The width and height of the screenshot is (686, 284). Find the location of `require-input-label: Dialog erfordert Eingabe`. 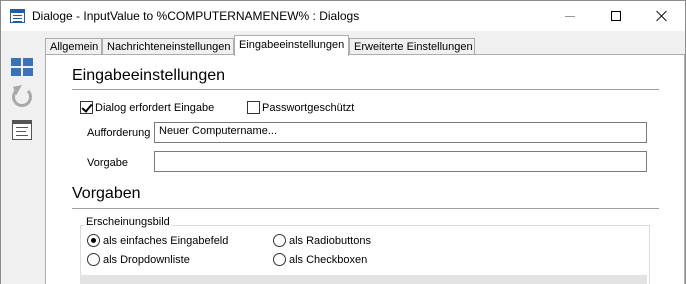

require-input-label: Dialog erfordert Eingabe is located at coordinates (155, 108).